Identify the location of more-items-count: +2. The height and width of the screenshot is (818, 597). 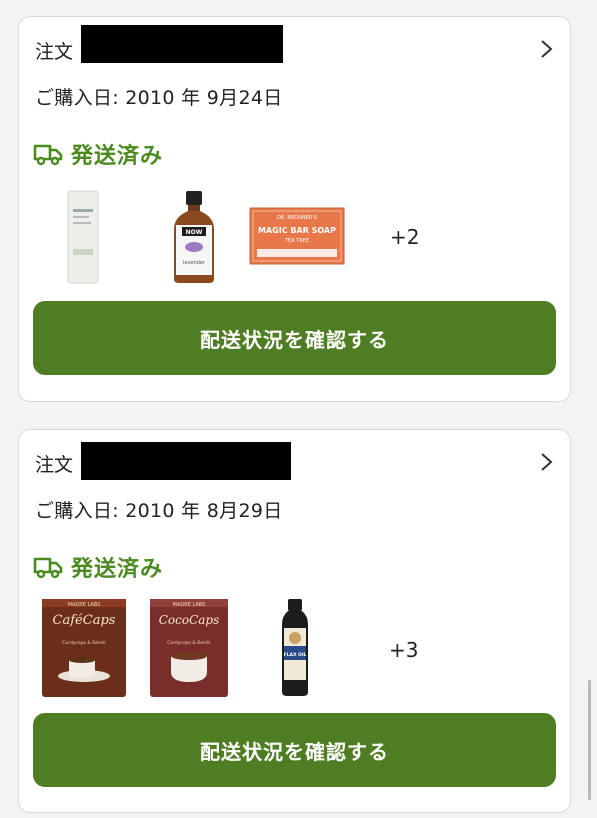
(405, 237).